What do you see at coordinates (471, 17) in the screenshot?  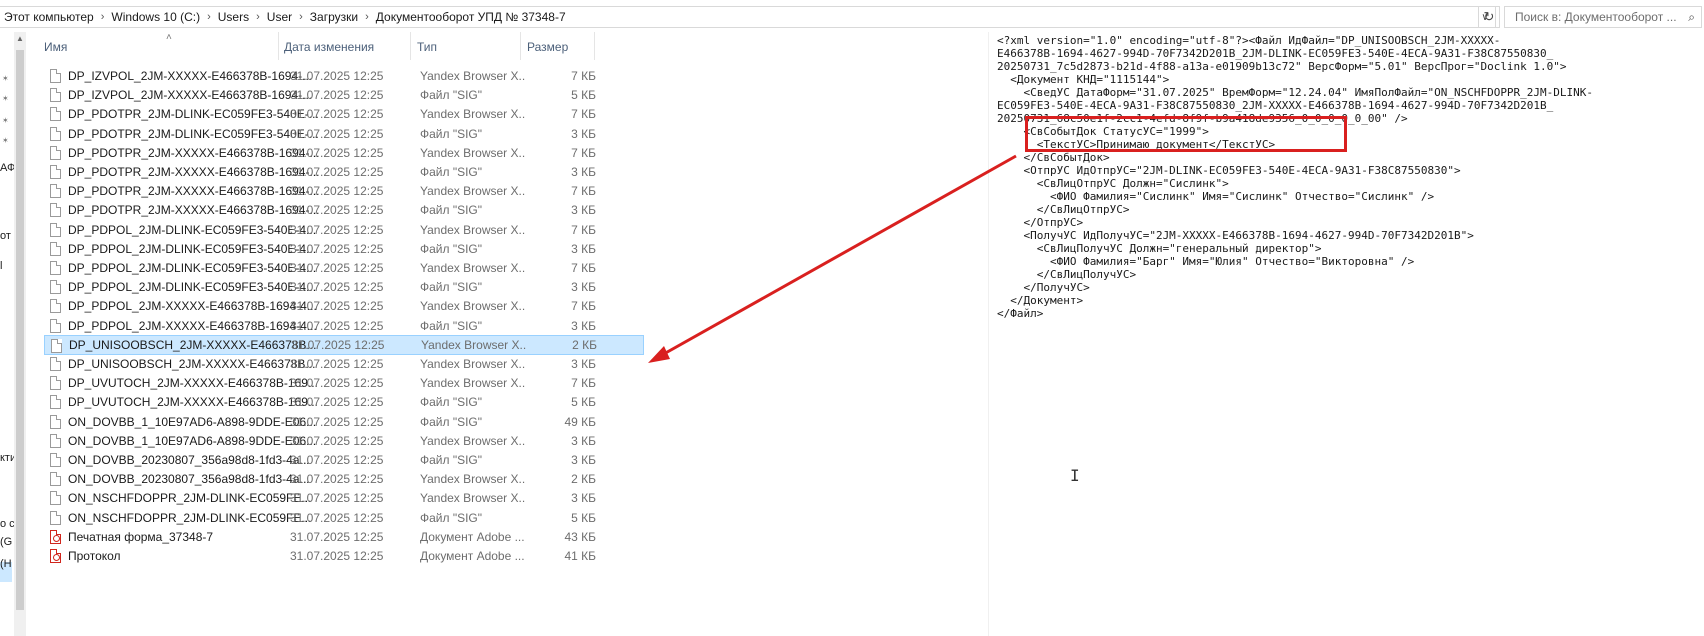 I see `breadcrumb-item: Документооборот УПД № 37348-7` at bounding box center [471, 17].